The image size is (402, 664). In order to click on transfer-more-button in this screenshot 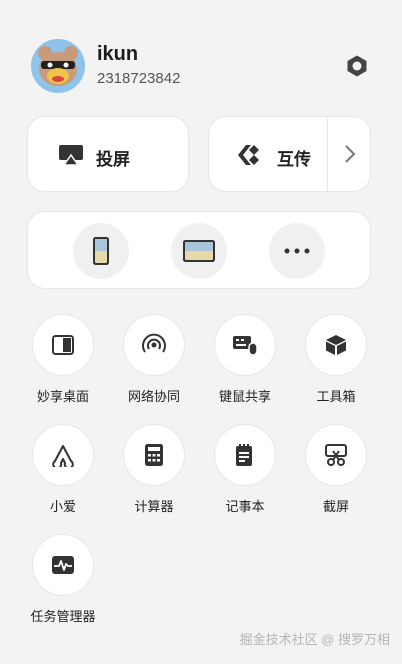, I will do `click(350, 154)`.